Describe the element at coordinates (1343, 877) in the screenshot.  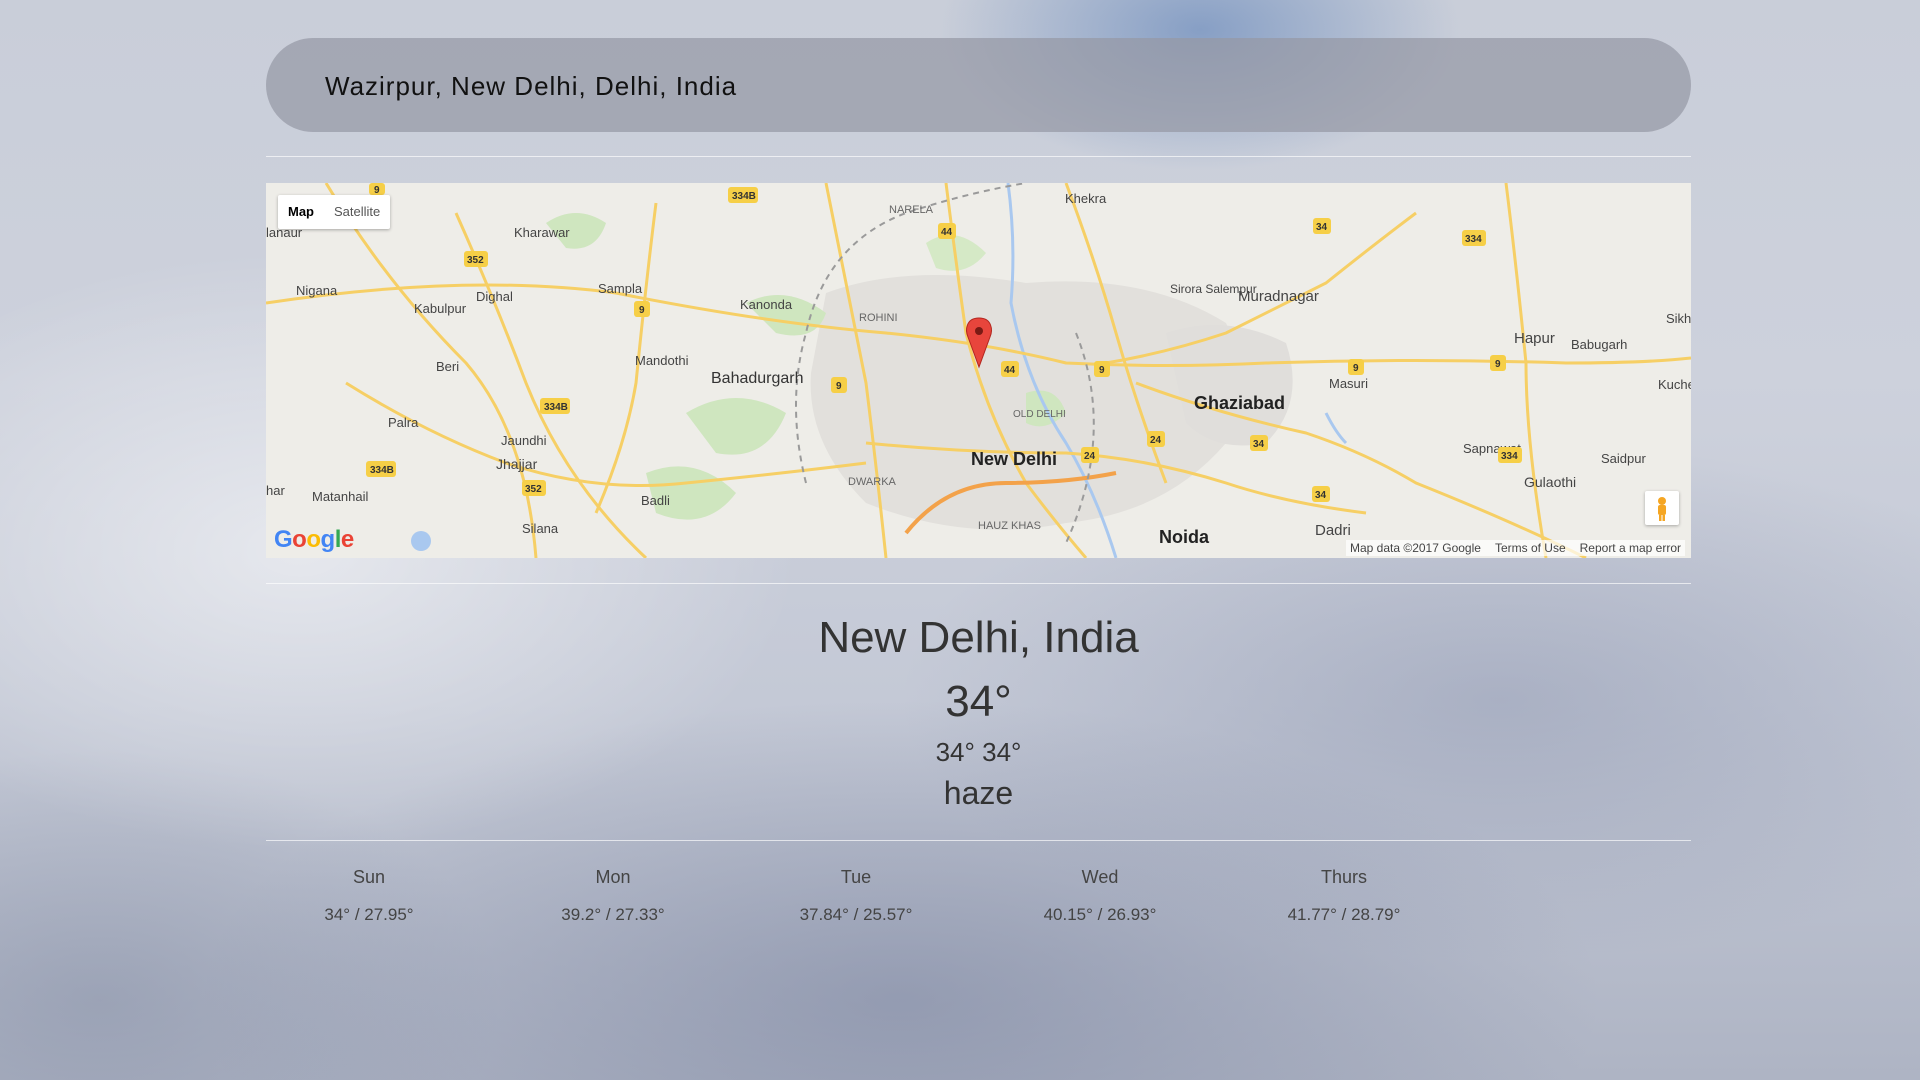
I see `forecast-day-name: Thurs` at that location.